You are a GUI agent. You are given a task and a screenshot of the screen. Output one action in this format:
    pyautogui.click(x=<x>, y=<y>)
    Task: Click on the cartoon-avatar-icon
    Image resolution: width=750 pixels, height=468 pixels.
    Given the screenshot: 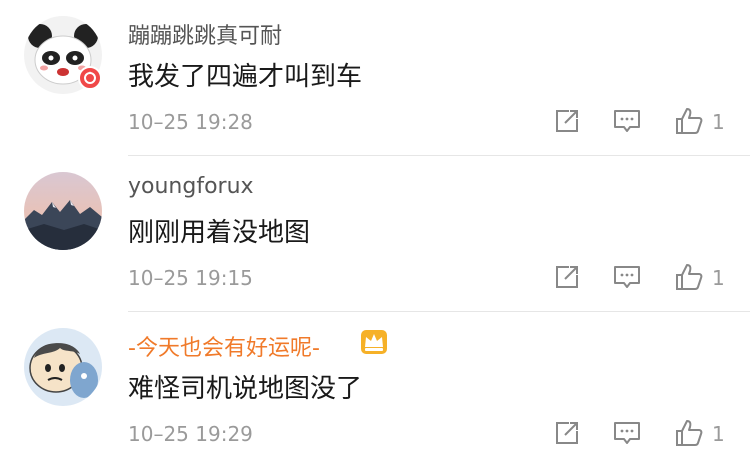 What is the action you would take?
    pyautogui.click(x=63, y=367)
    